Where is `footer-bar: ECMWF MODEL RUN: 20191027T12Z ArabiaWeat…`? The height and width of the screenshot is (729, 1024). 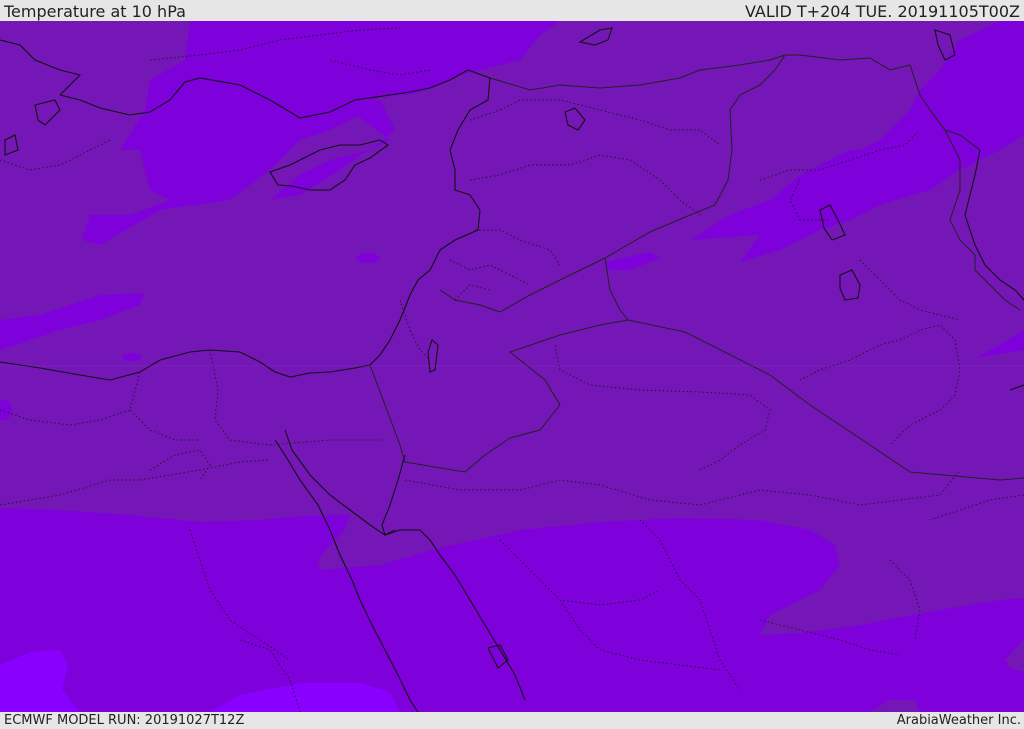 footer-bar: ECMWF MODEL RUN: 20191027T12Z ArabiaWeat… is located at coordinates (512, 720).